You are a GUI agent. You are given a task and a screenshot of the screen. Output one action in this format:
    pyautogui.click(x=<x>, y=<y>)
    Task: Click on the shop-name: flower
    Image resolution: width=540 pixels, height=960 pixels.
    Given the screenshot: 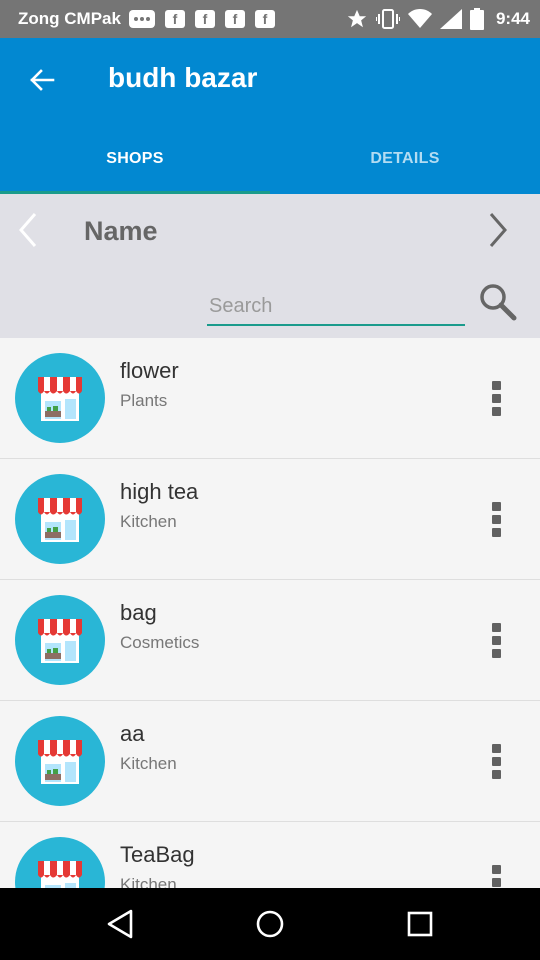 What is the action you would take?
    pyautogui.click(x=149, y=370)
    